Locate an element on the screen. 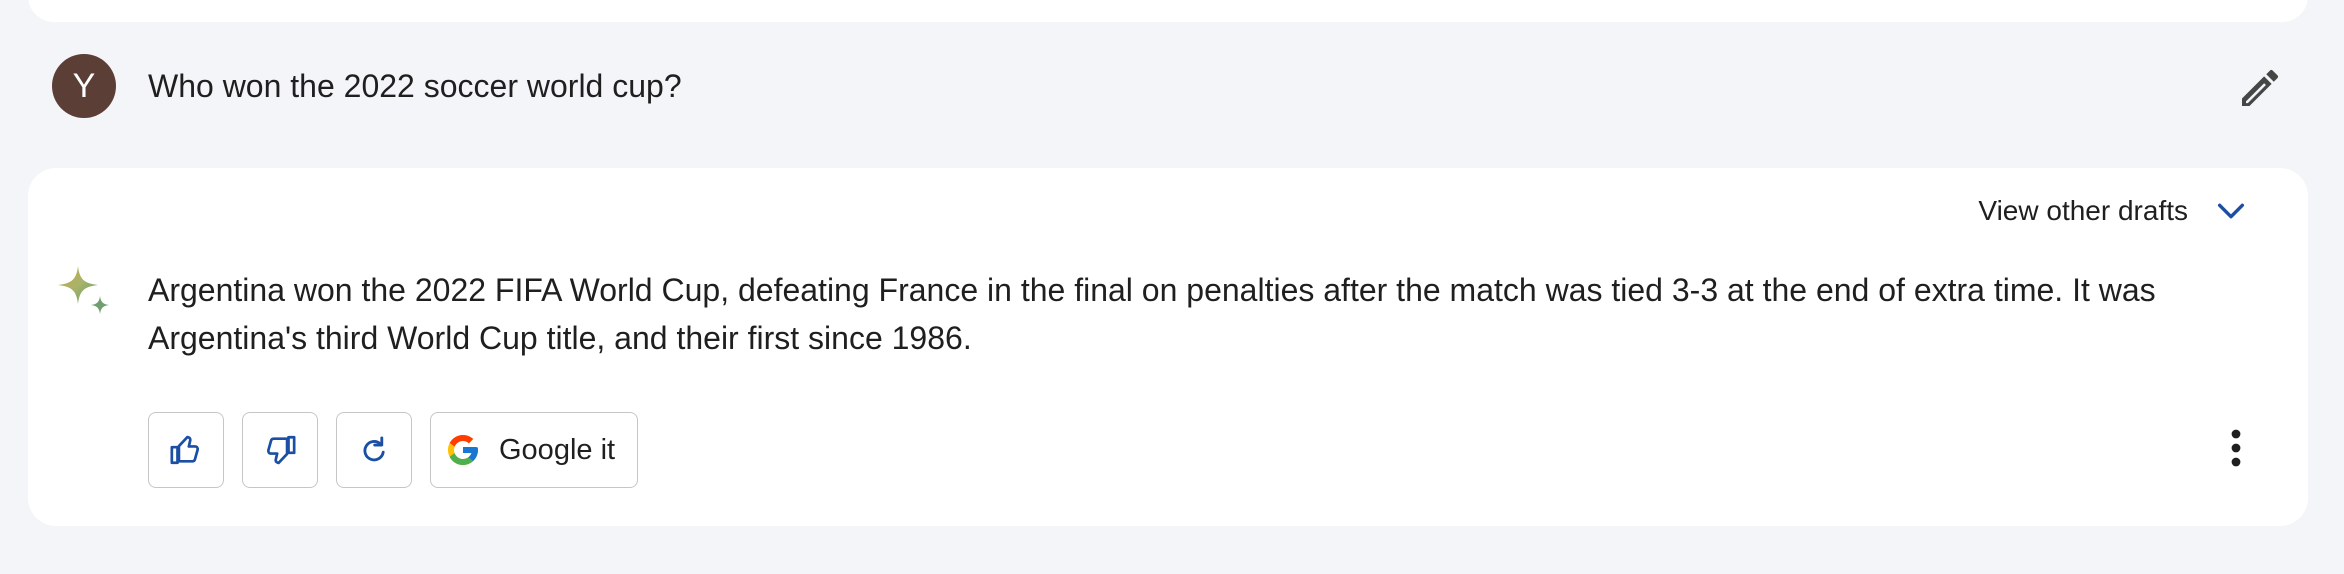  edit-query-button is located at coordinates (2260, 88).